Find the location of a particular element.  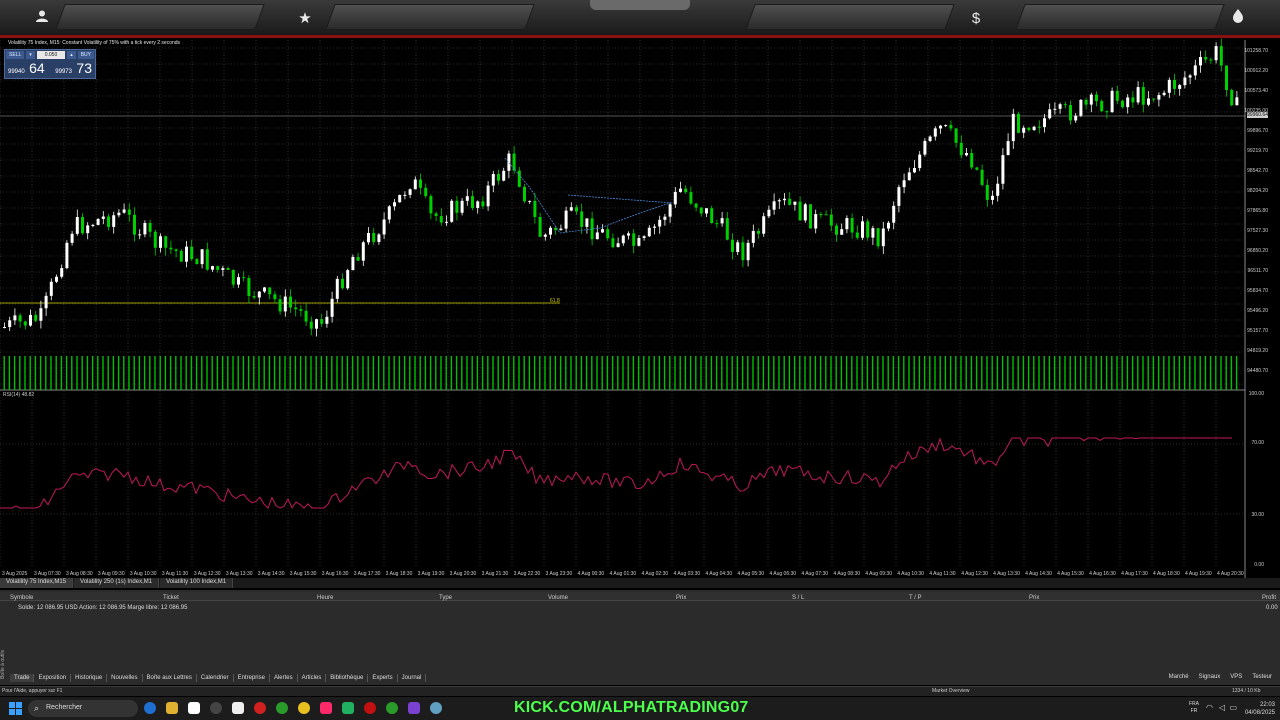

vps-link: VPS is located at coordinates (1236, 677).